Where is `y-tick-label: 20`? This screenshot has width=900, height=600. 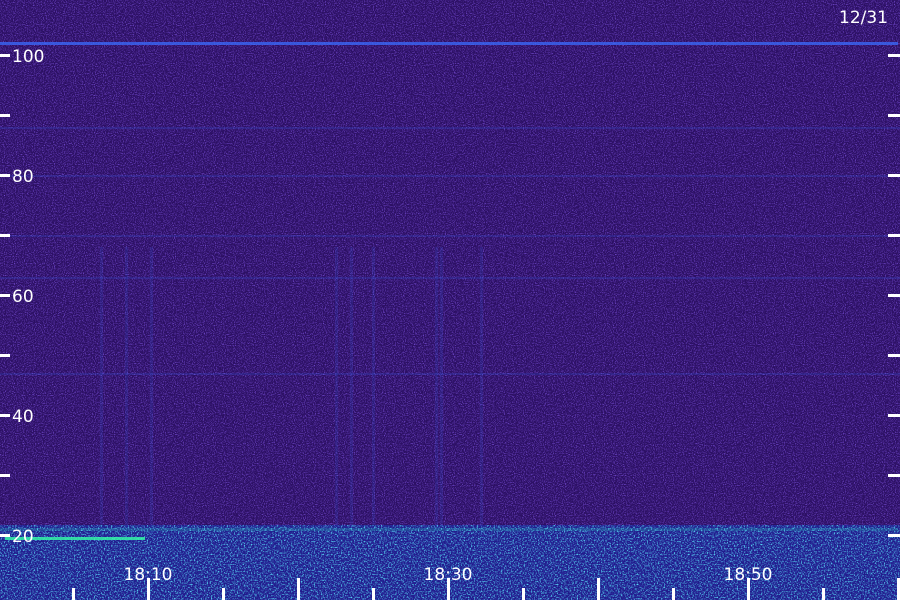 y-tick-label: 20 is located at coordinates (23, 537).